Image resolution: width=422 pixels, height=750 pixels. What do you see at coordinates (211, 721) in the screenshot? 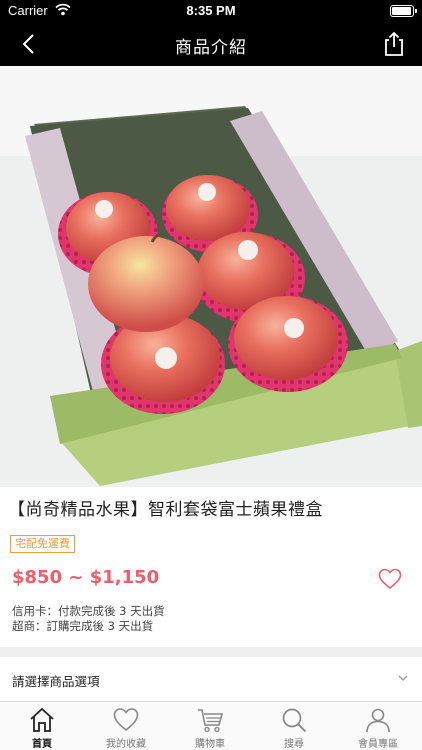
I see `cart-icon` at bounding box center [211, 721].